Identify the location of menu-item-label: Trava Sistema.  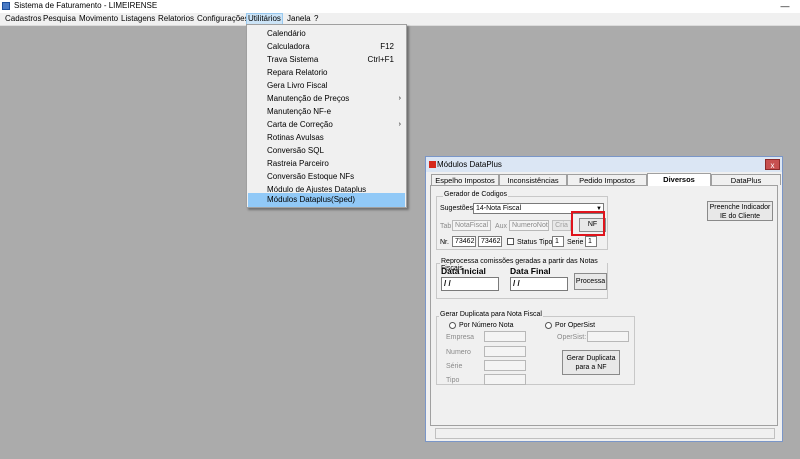
(293, 59).